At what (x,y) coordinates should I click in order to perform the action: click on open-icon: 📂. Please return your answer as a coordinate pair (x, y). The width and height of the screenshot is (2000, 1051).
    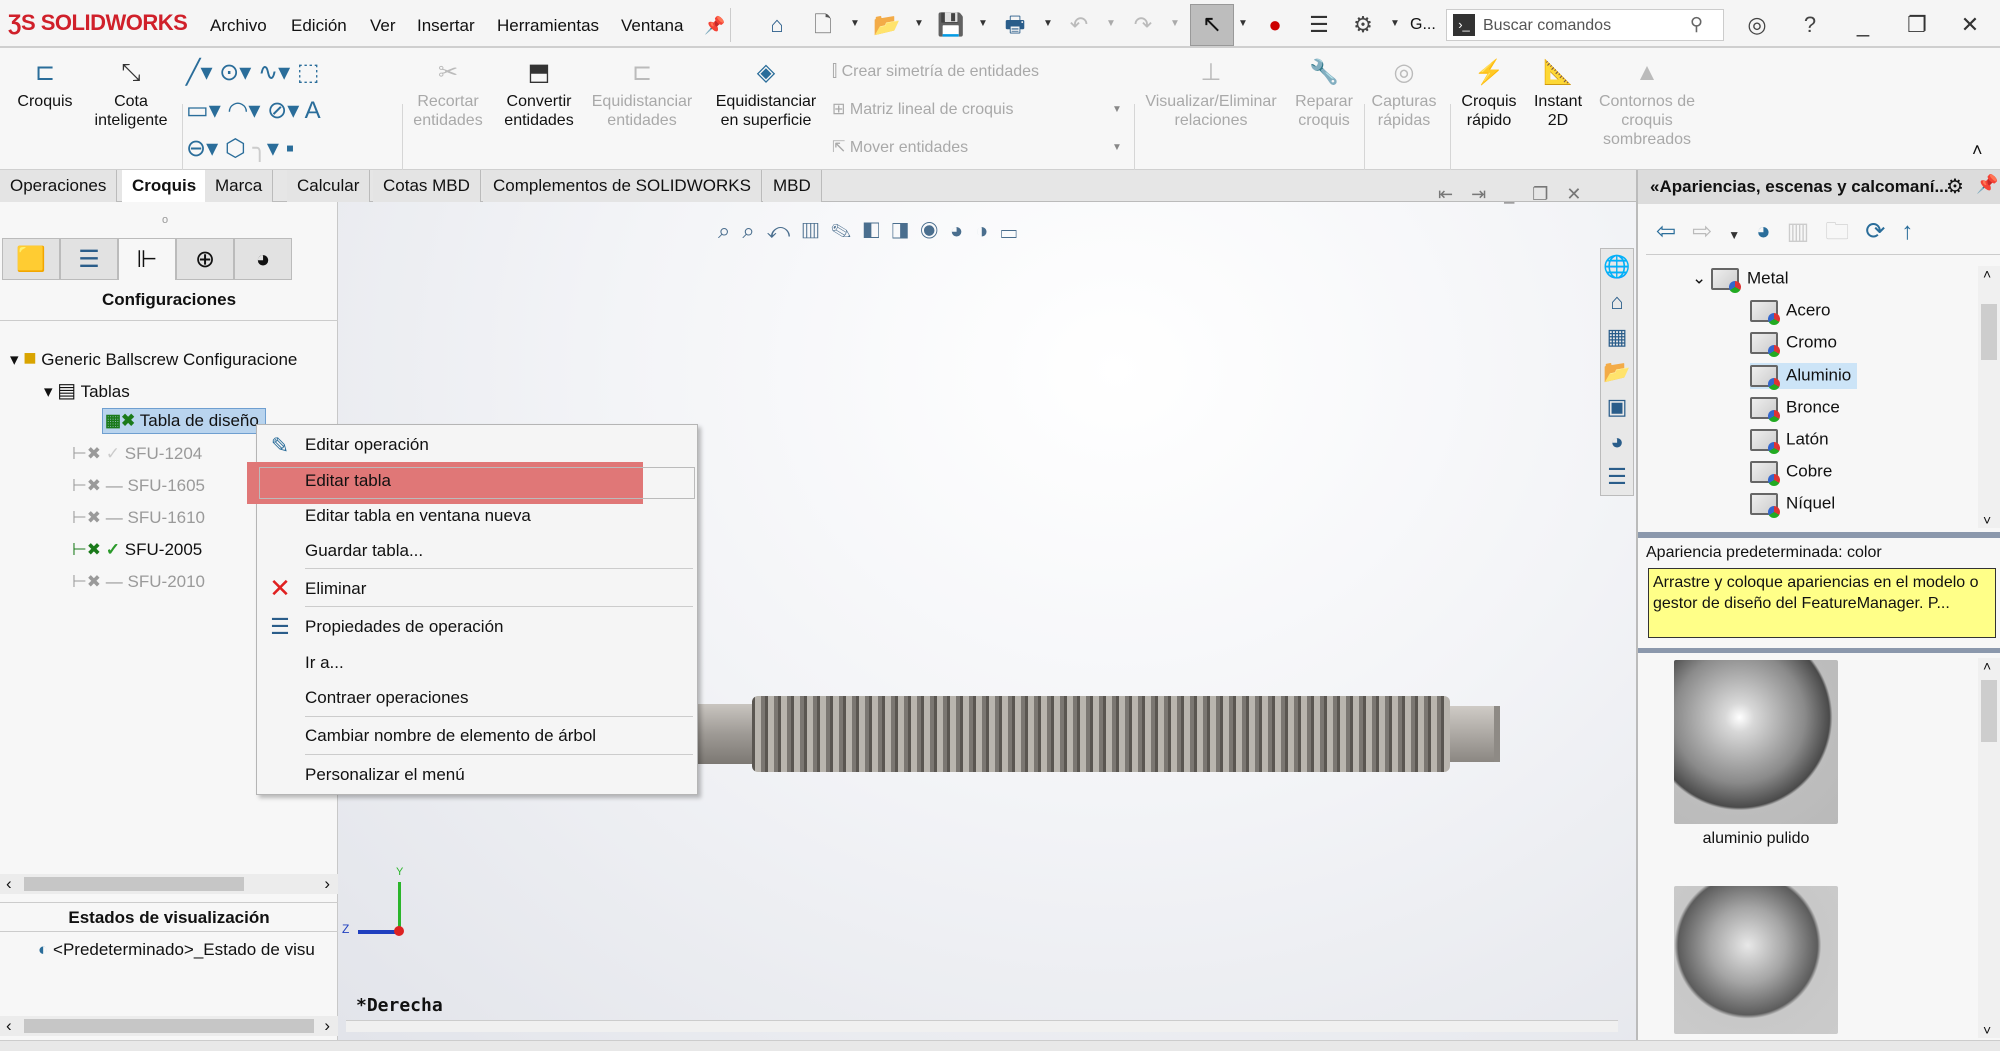
    Looking at the image, I should click on (886, 25).